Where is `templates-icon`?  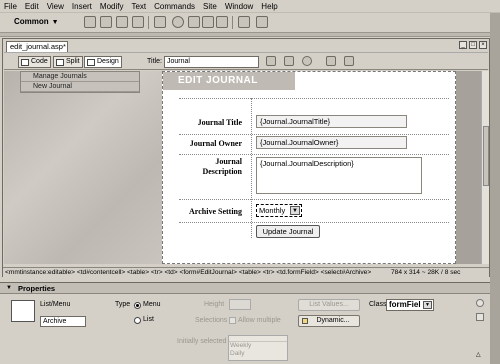 templates-icon is located at coordinates (244, 22).